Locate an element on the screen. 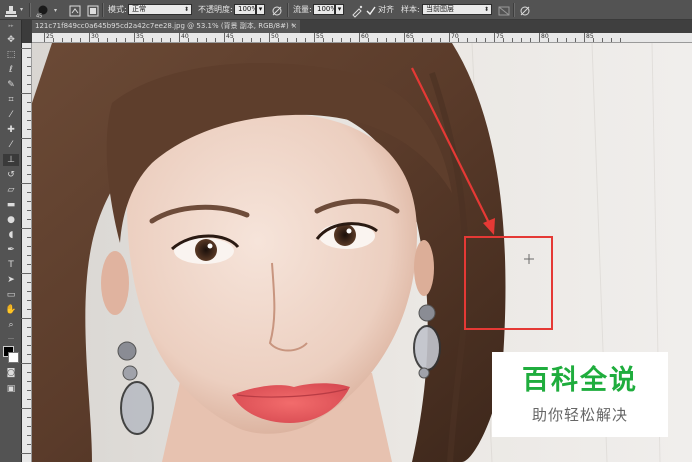 The image size is (692, 462). opacity-dropdown: ▾ is located at coordinates (260, 9).